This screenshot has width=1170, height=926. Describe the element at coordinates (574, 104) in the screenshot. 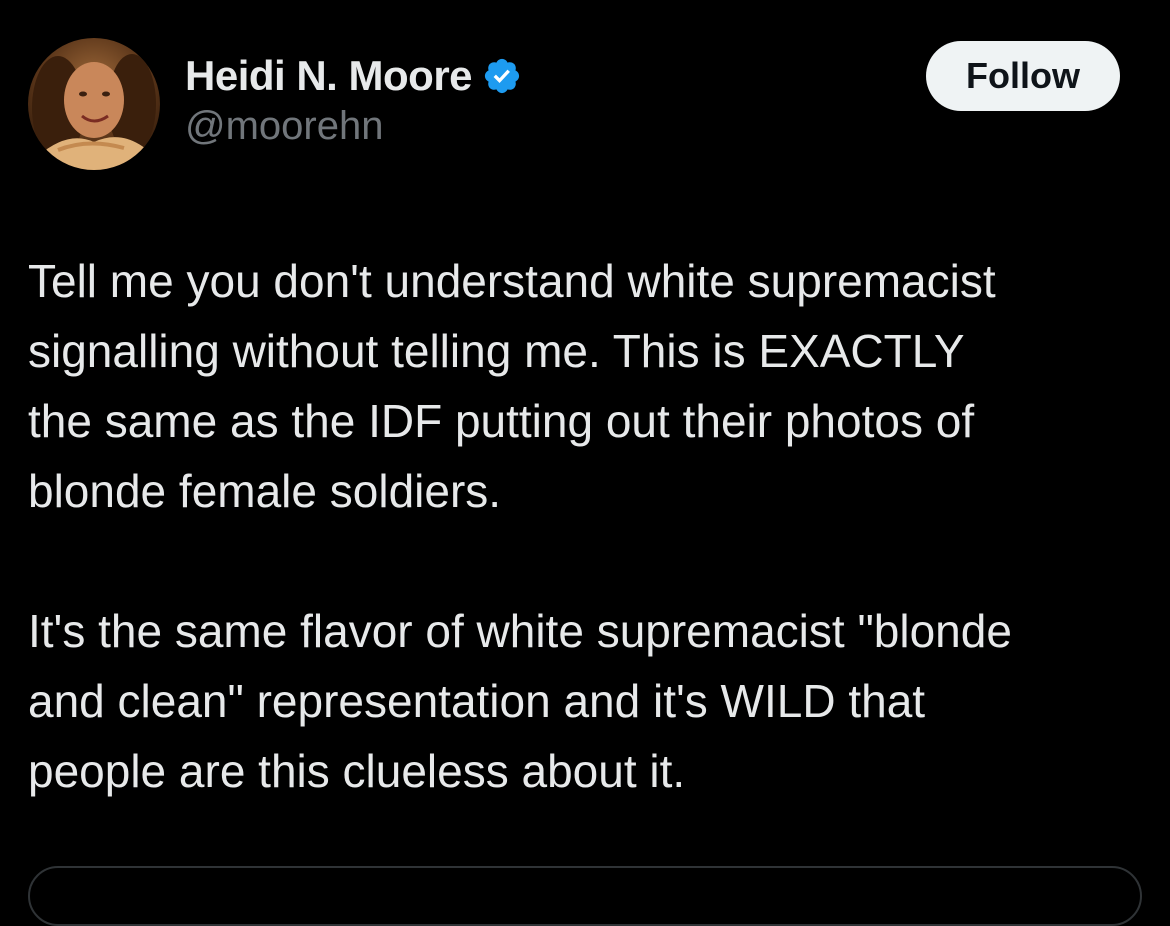

I see `tweet-header: Heidi N. Moore @moorehn Follow` at that location.